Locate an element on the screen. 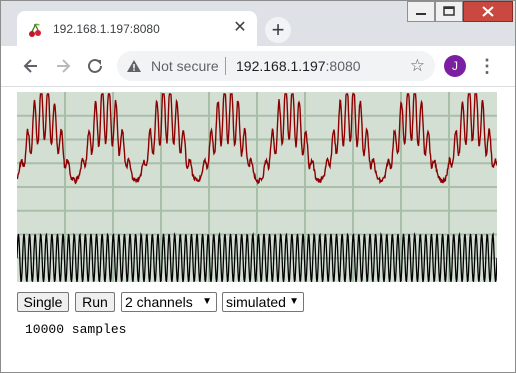  new-tab-button: + is located at coordinates (278, 30).